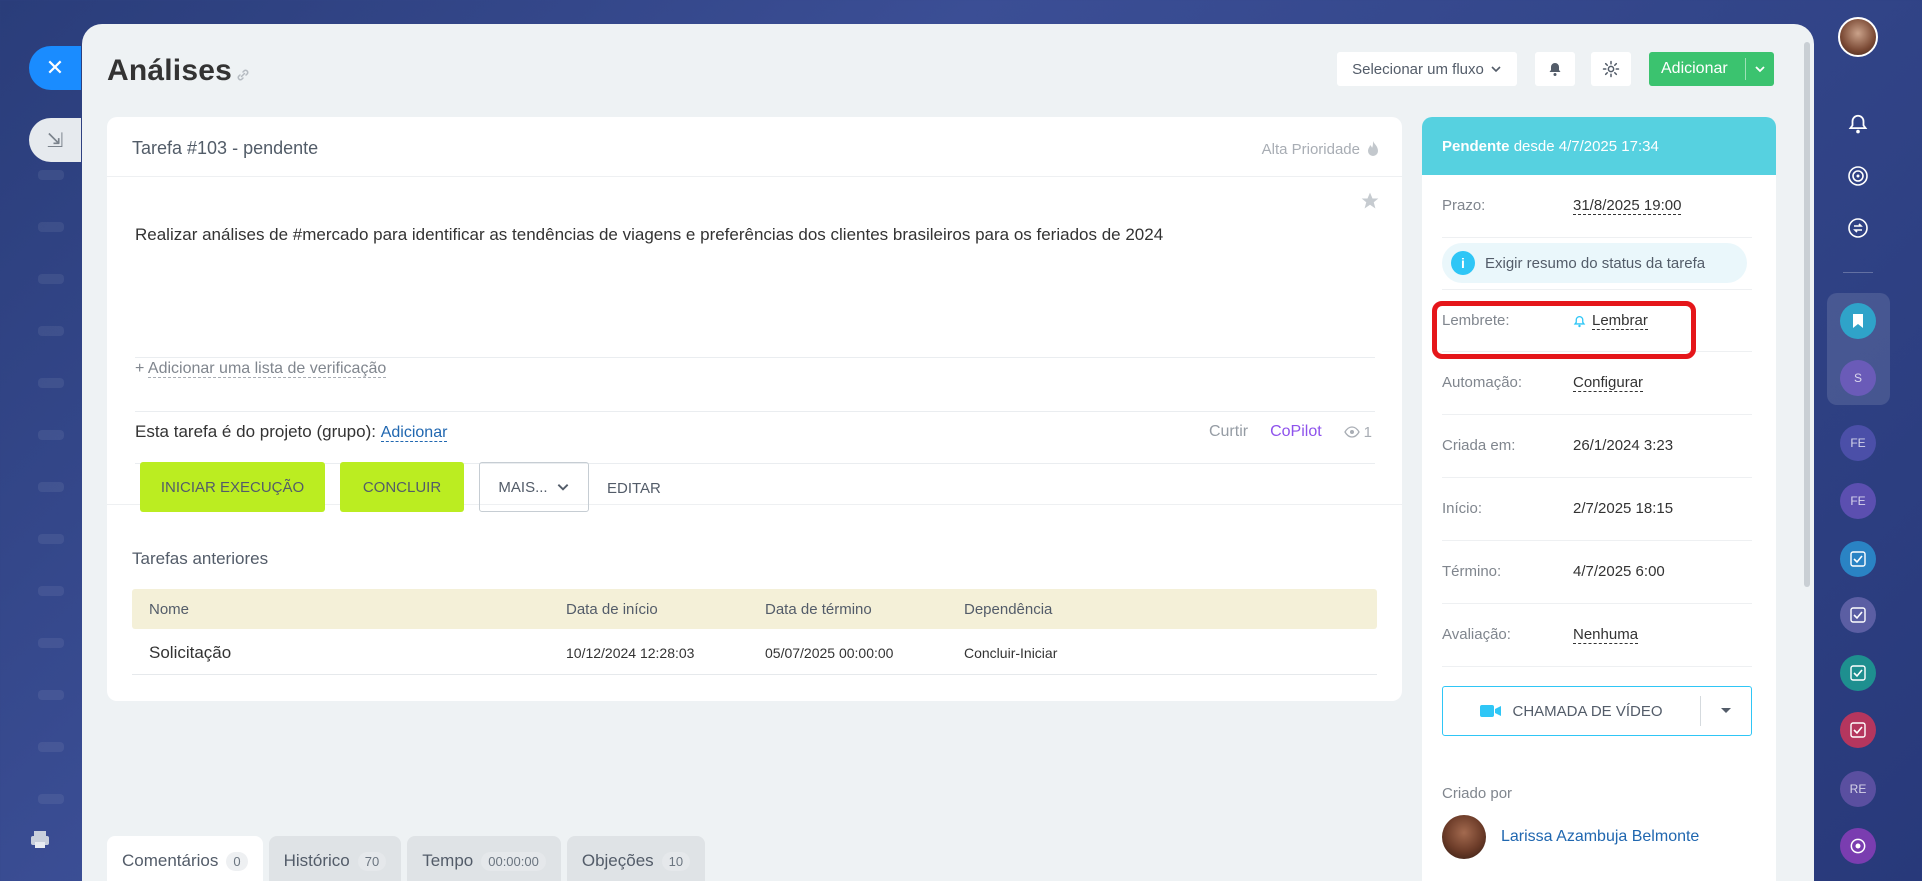 Image resolution: width=1922 pixels, height=881 pixels. I want to click on rail-target, so click(1858, 176).